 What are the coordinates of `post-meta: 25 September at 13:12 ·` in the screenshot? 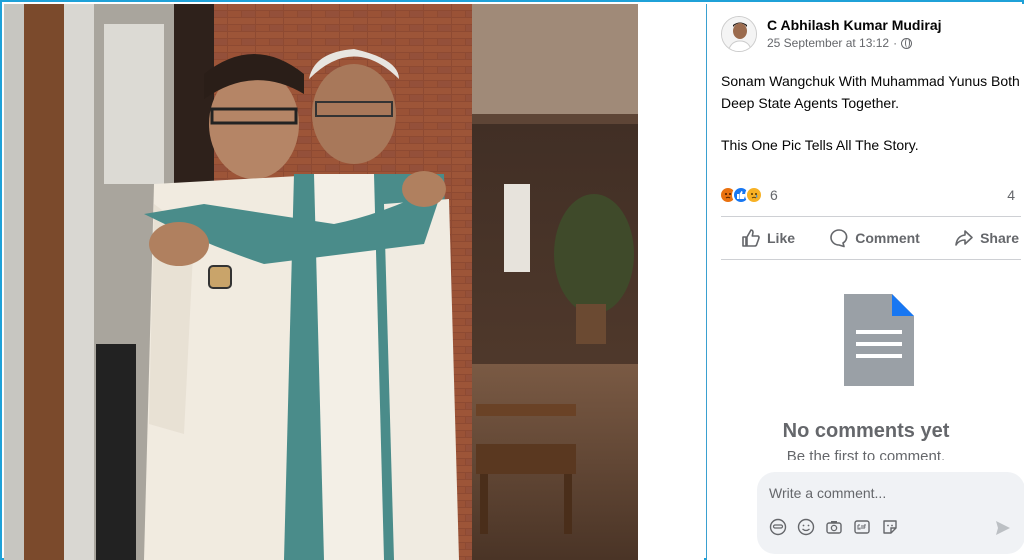 It's located at (854, 43).